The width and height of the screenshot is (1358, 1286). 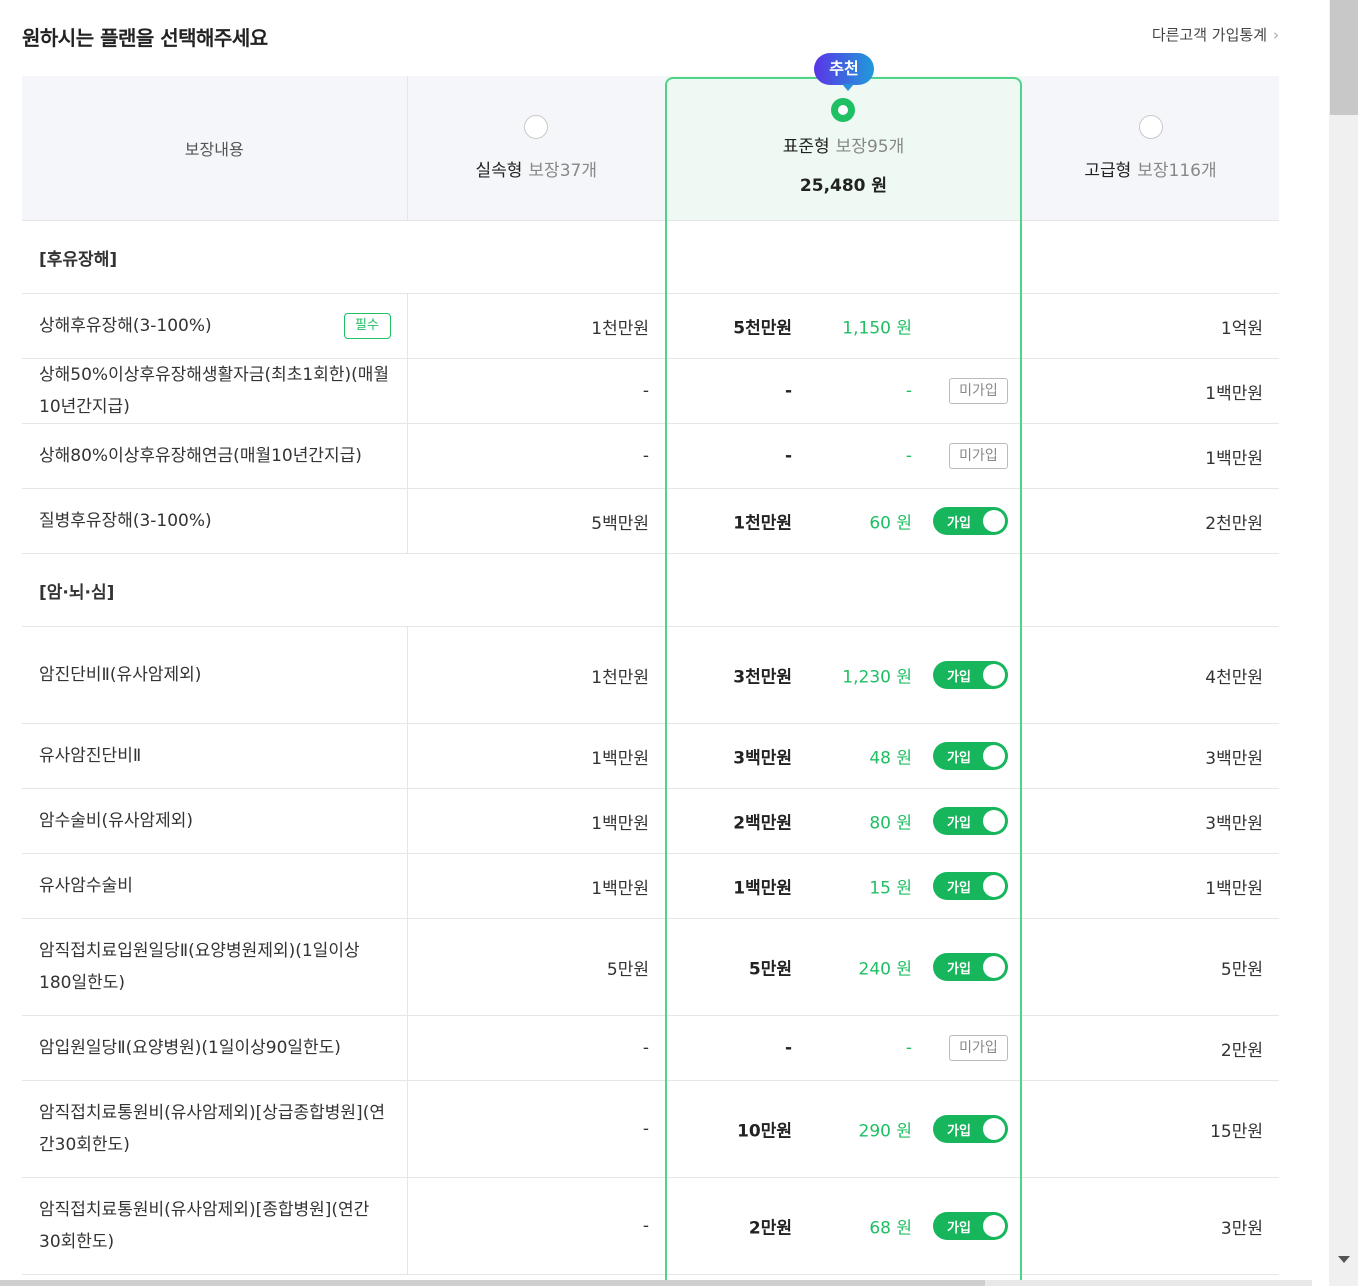 I want to click on standard-cell: 5만원 240 원 가입, so click(x=843, y=967).